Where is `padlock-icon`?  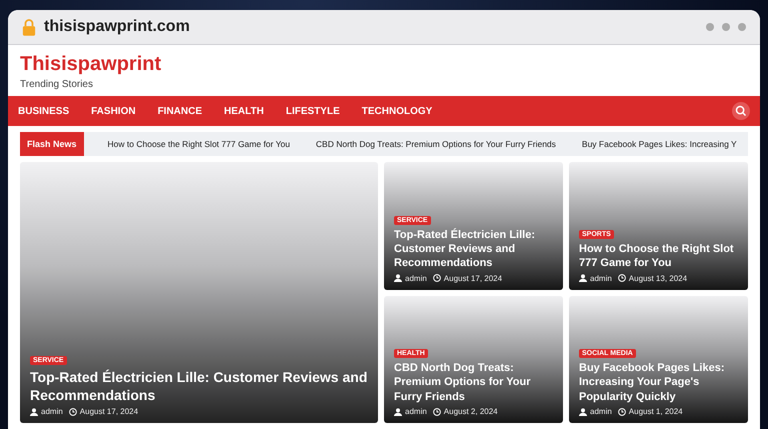
padlock-icon is located at coordinates (29, 27).